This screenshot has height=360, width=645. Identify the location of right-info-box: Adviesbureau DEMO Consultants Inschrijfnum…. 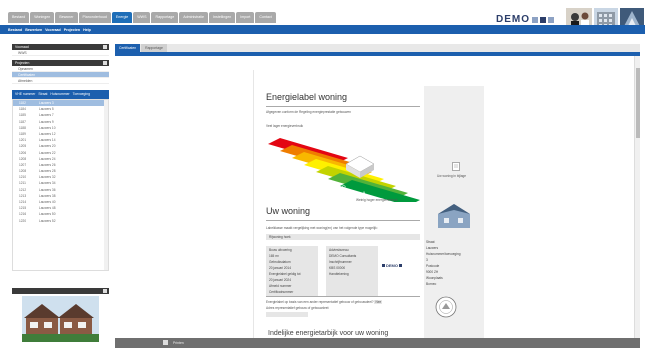
(352, 271).